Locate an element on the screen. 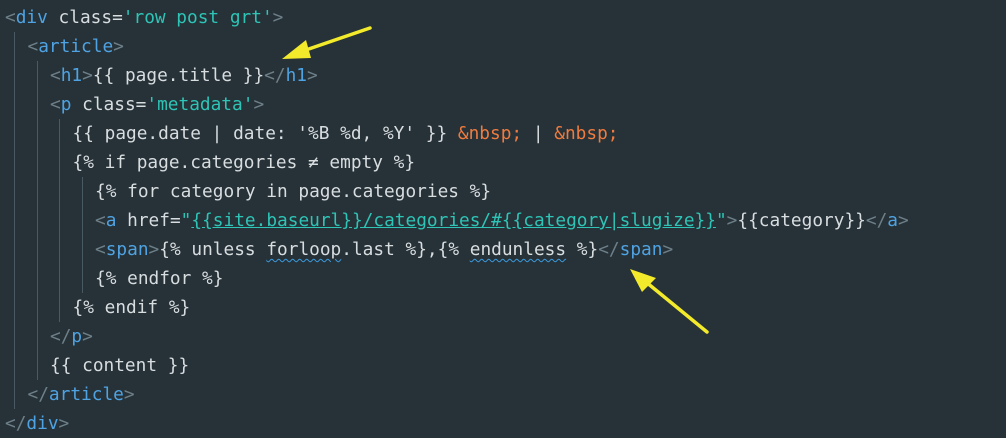 The width and height of the screenshot is (1006, 438). code-token: href= is located at coordinates (148, 220).